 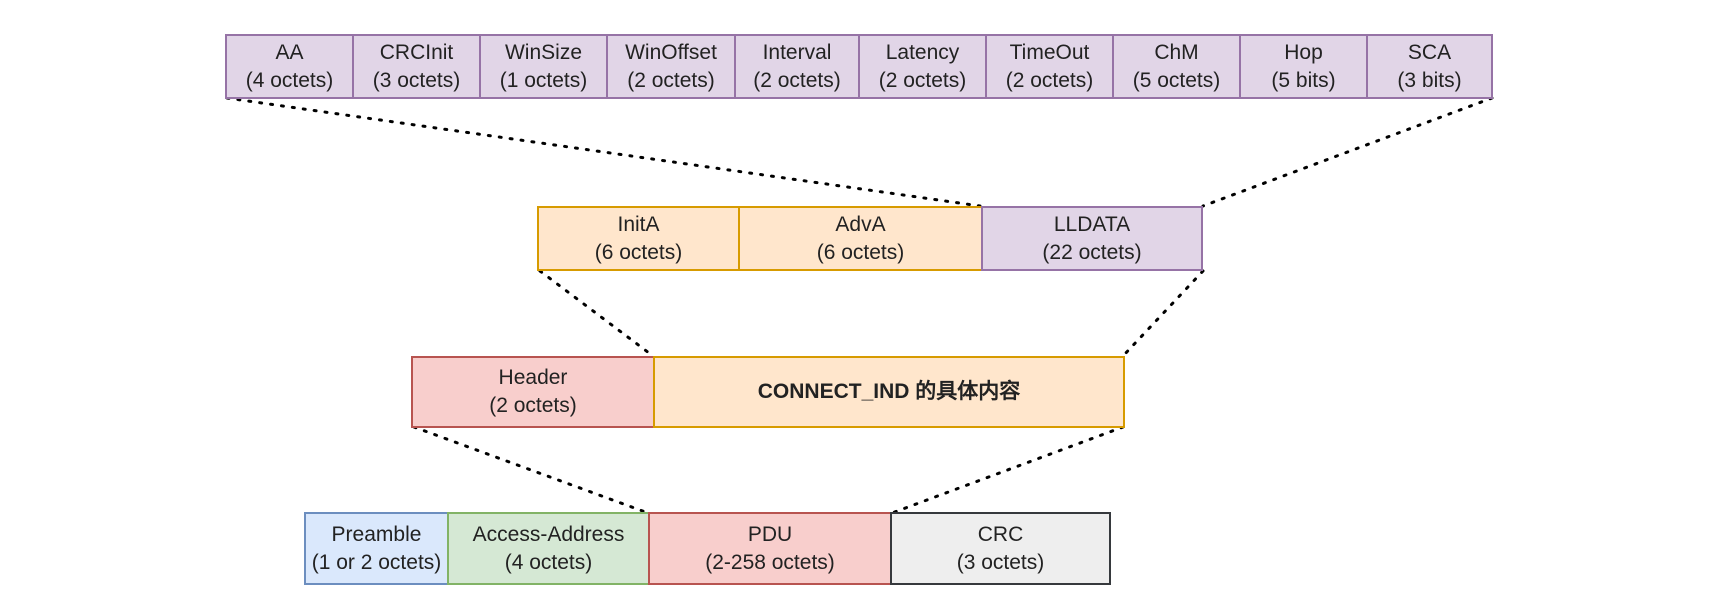 What do you see at coordinates (1347, 152) in the screenshot?
I see `connector-llcontrol-right` at bounding box center [1347, 152].